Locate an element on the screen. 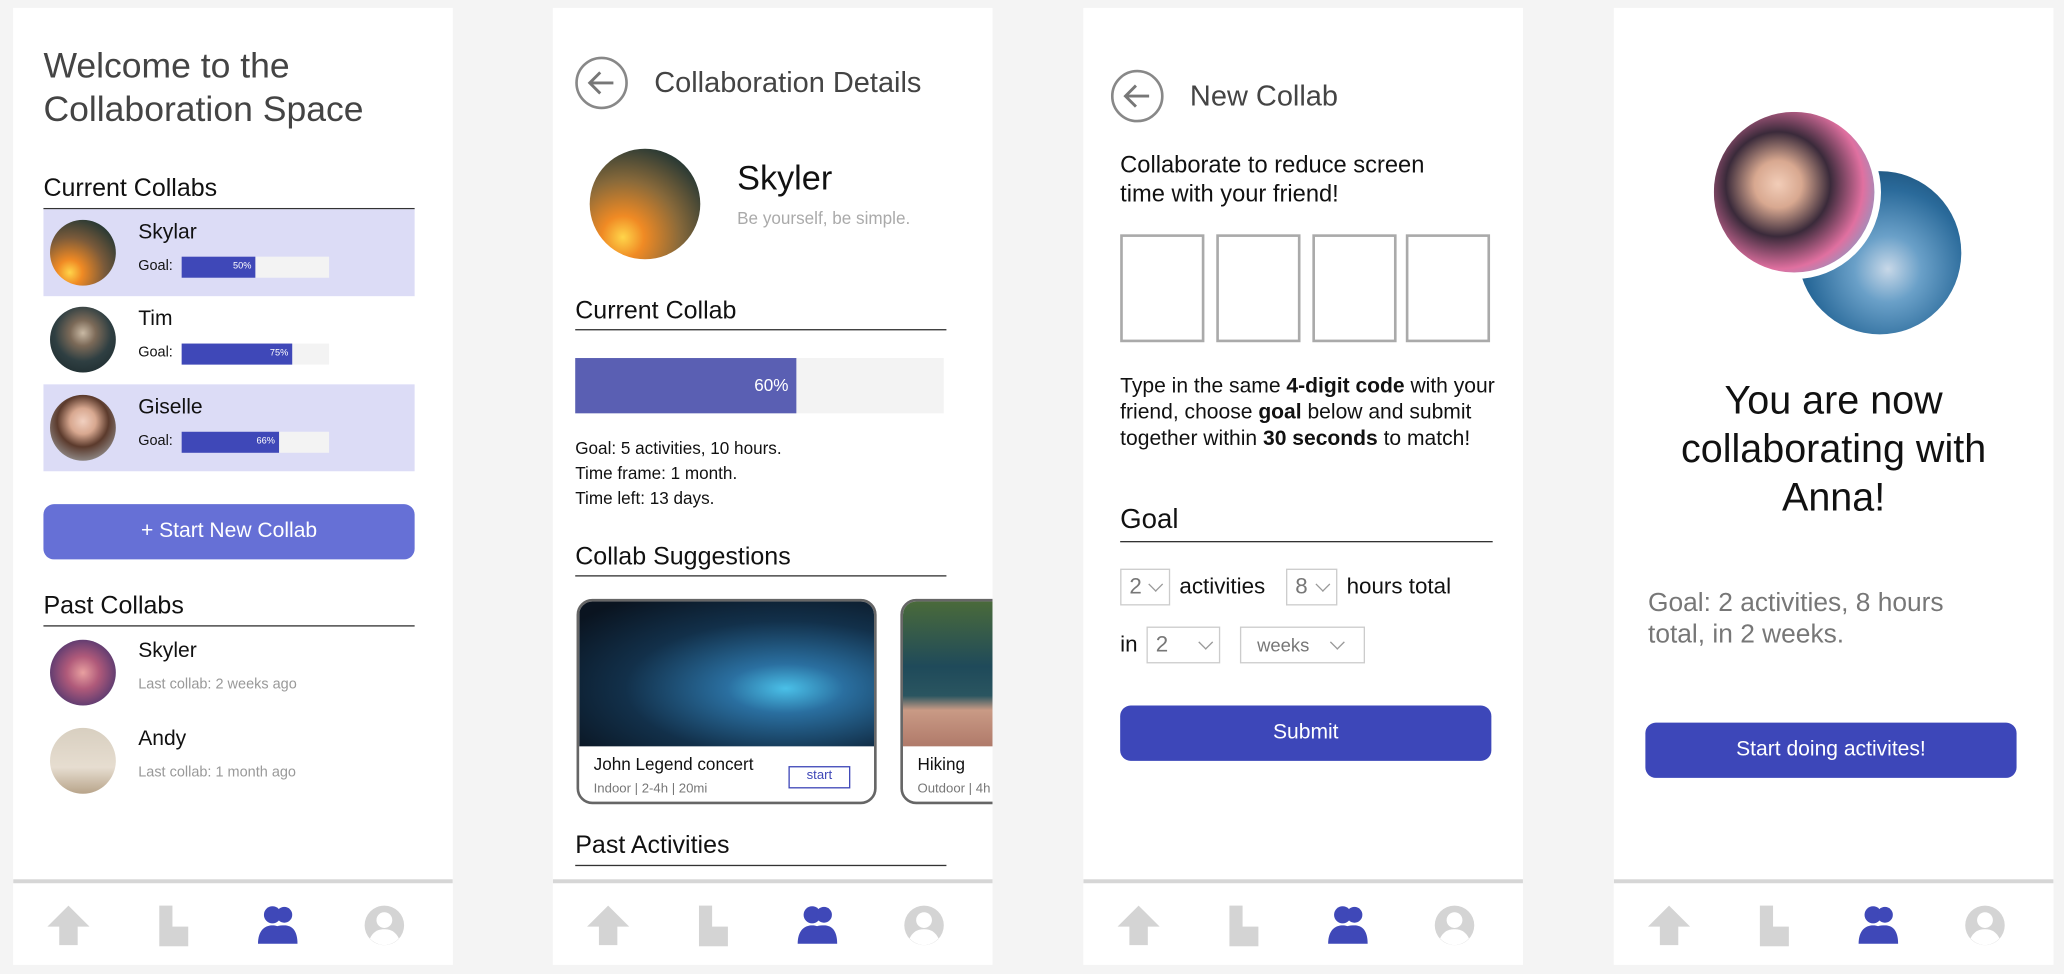 The image size is (2064, 974). collab-row-giselle: Giselle Goal: 66% is located at coordinates (229, 428).